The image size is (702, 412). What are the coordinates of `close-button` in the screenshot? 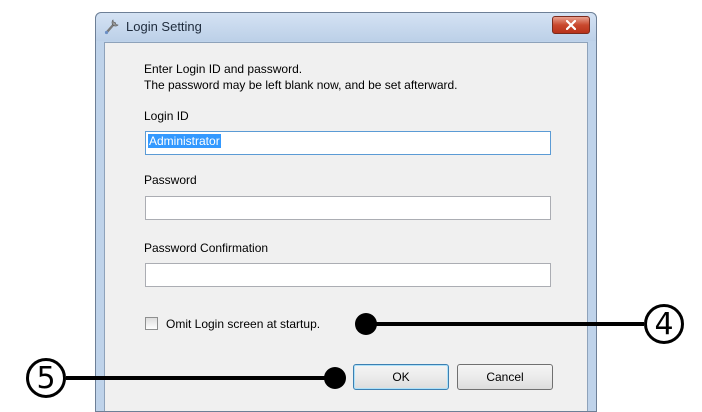 It's located at (571, 25).